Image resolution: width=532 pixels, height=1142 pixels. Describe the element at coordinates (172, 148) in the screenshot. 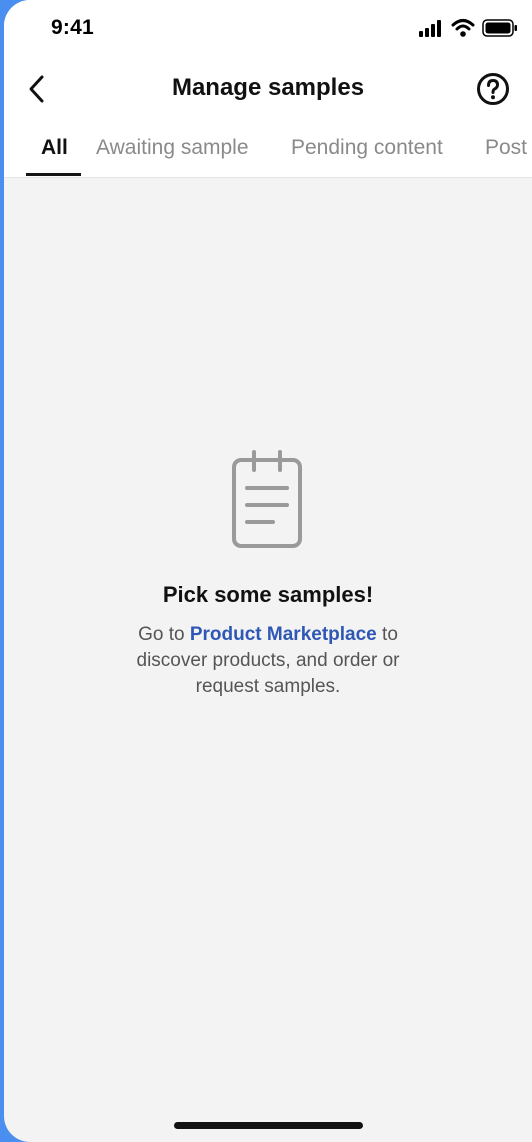

I see `tab-awaiting-sample: Awaiting sample` at that location.